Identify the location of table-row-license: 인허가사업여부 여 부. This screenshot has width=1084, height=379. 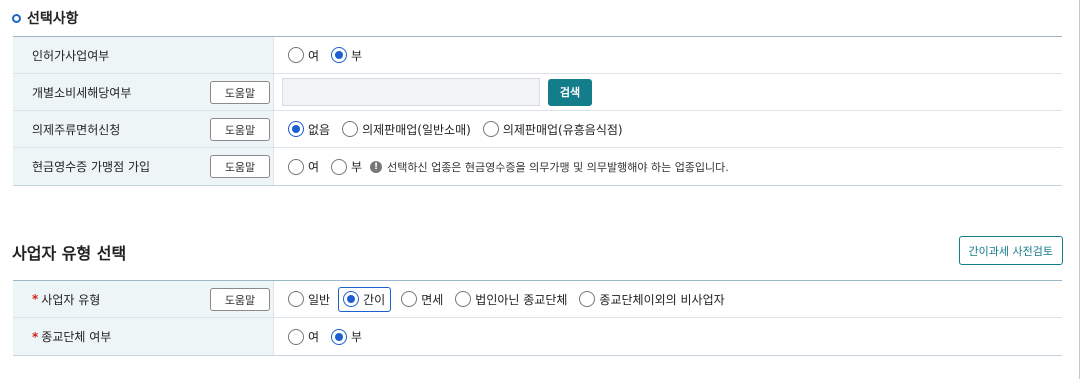
(537, 55).